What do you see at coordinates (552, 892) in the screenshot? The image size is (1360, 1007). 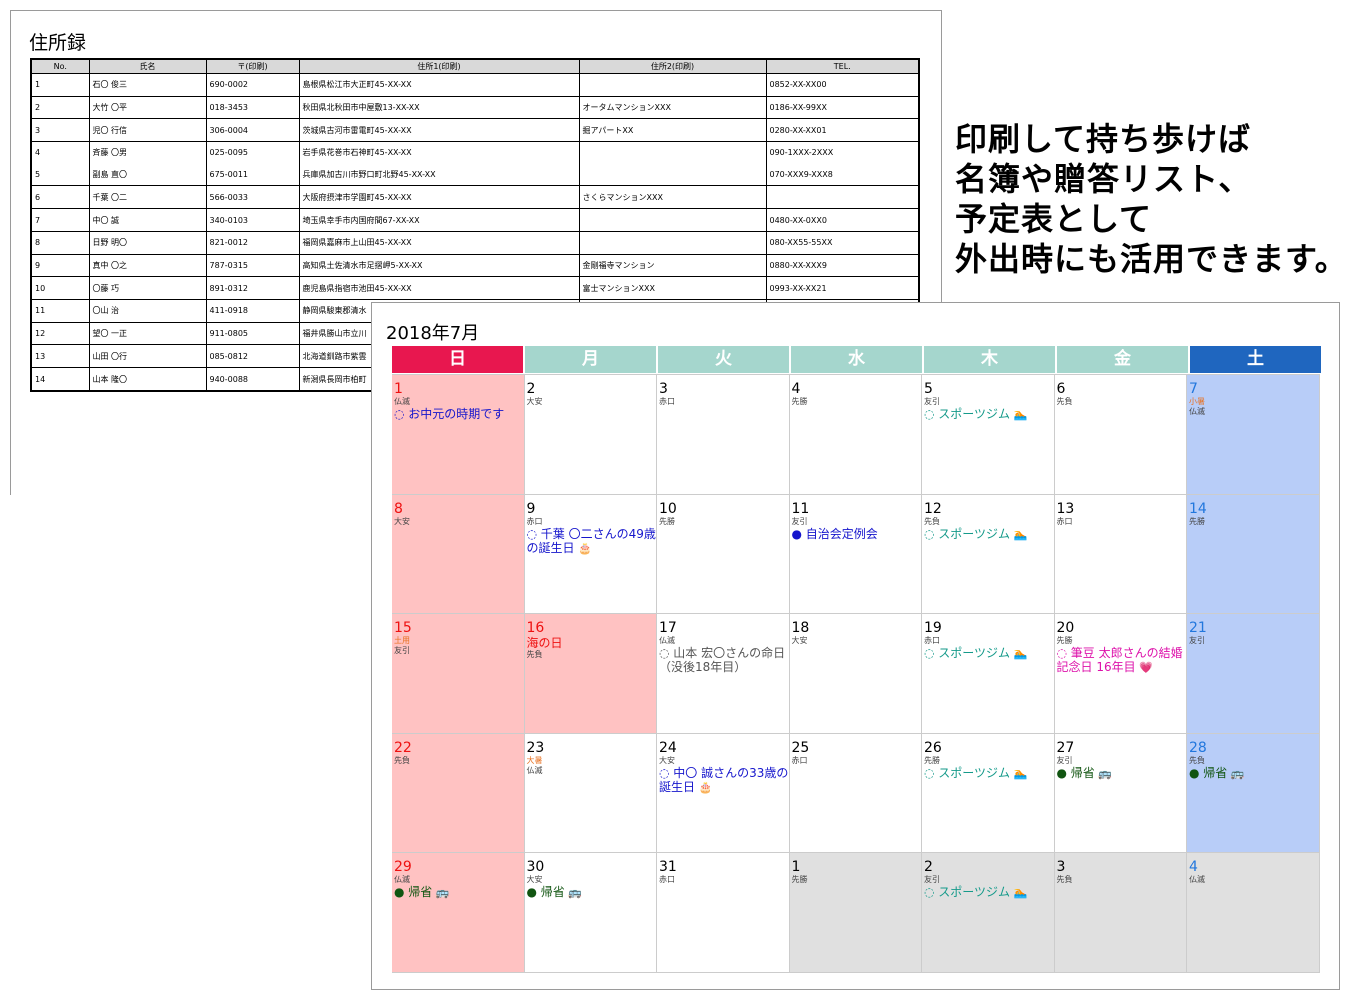 I see `event-text: 帰省` at bounding box center [552, 892].